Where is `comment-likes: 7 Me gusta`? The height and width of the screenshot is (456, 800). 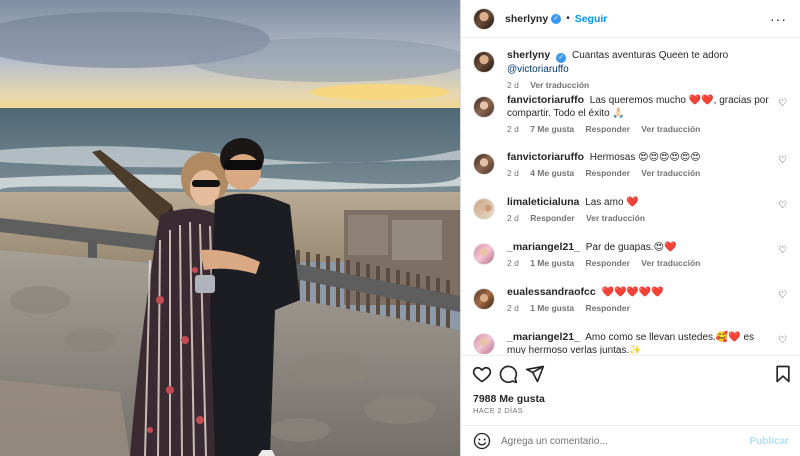 comment-likes: 7 Me gusta is located at coordinates (552, 129).